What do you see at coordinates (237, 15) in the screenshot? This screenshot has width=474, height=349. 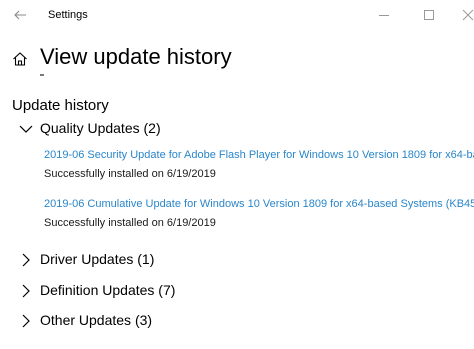 I see `title-bar: Settings` at bounding box center [237, 15].